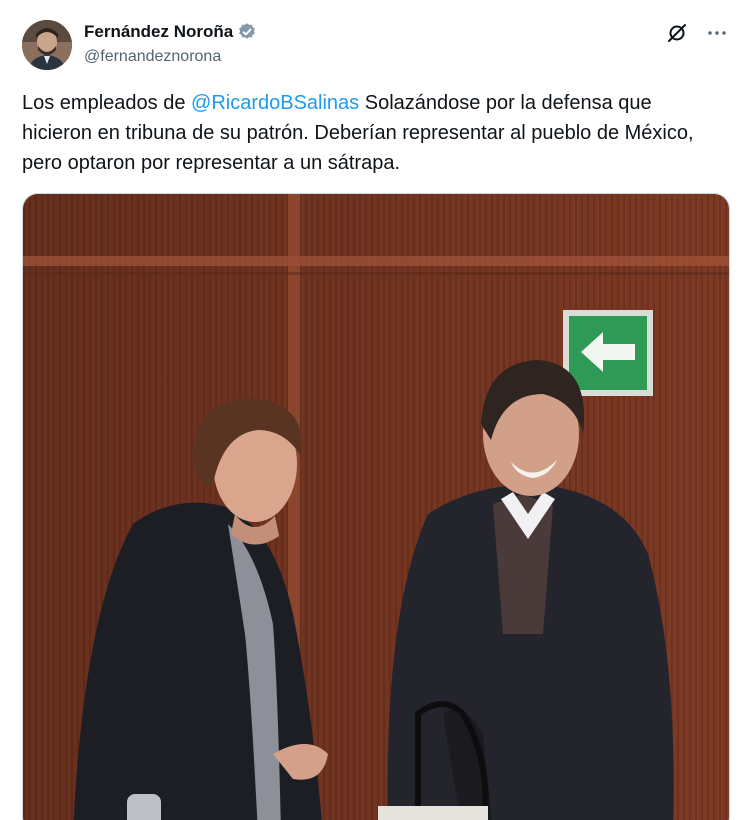 This screenshot has height=820, width=752. I want to click on display-name: Fernández Noroña, so click(158, 32).